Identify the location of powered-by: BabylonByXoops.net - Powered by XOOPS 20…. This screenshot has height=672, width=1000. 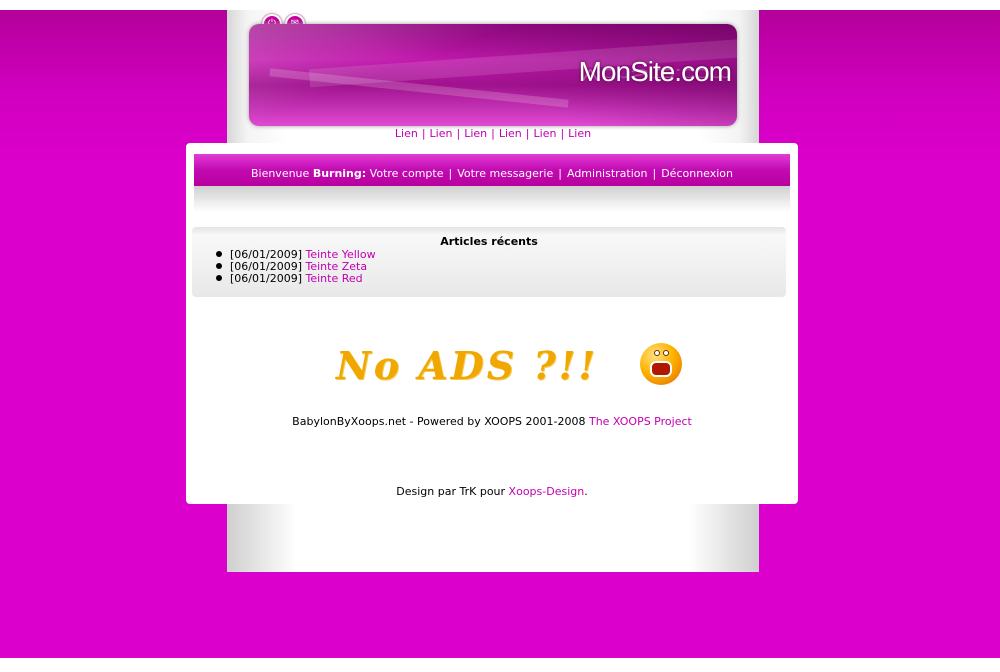
(492, 421).